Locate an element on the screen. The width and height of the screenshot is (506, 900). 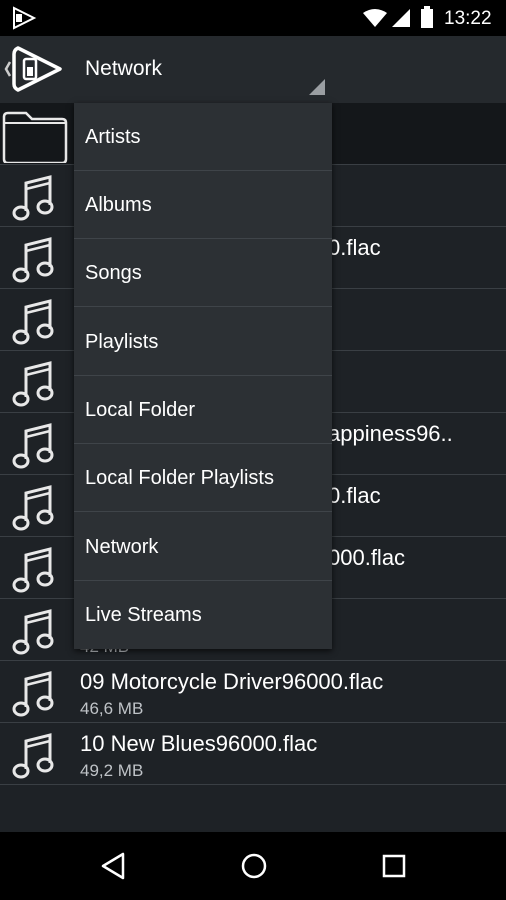
file-name: 09 Motorcycle Driver96000.flac is located at coordinates (232, 681).